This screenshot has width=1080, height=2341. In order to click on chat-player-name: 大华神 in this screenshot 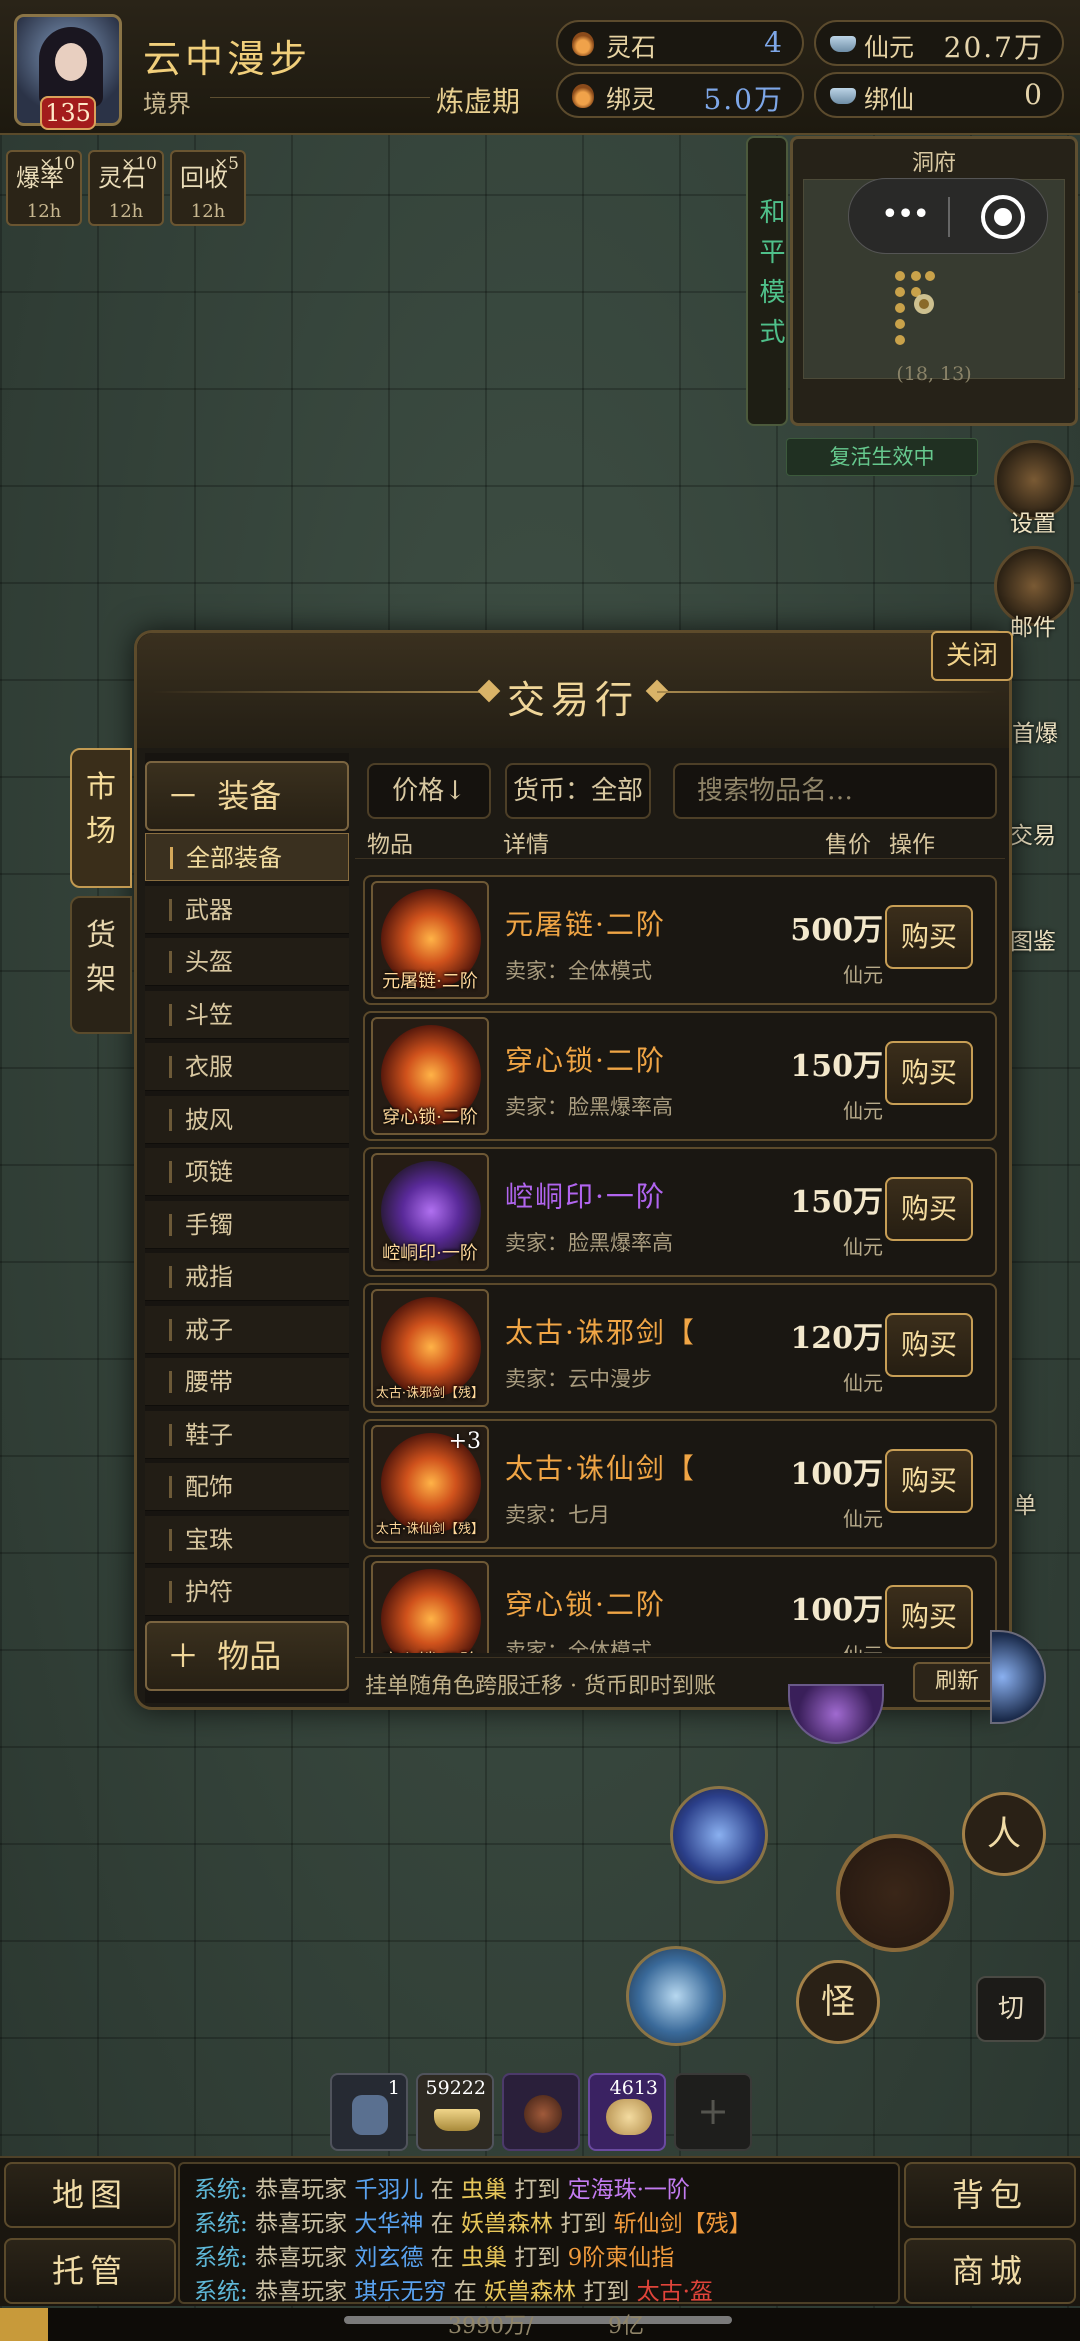, I will do `click(388, 2224)`.